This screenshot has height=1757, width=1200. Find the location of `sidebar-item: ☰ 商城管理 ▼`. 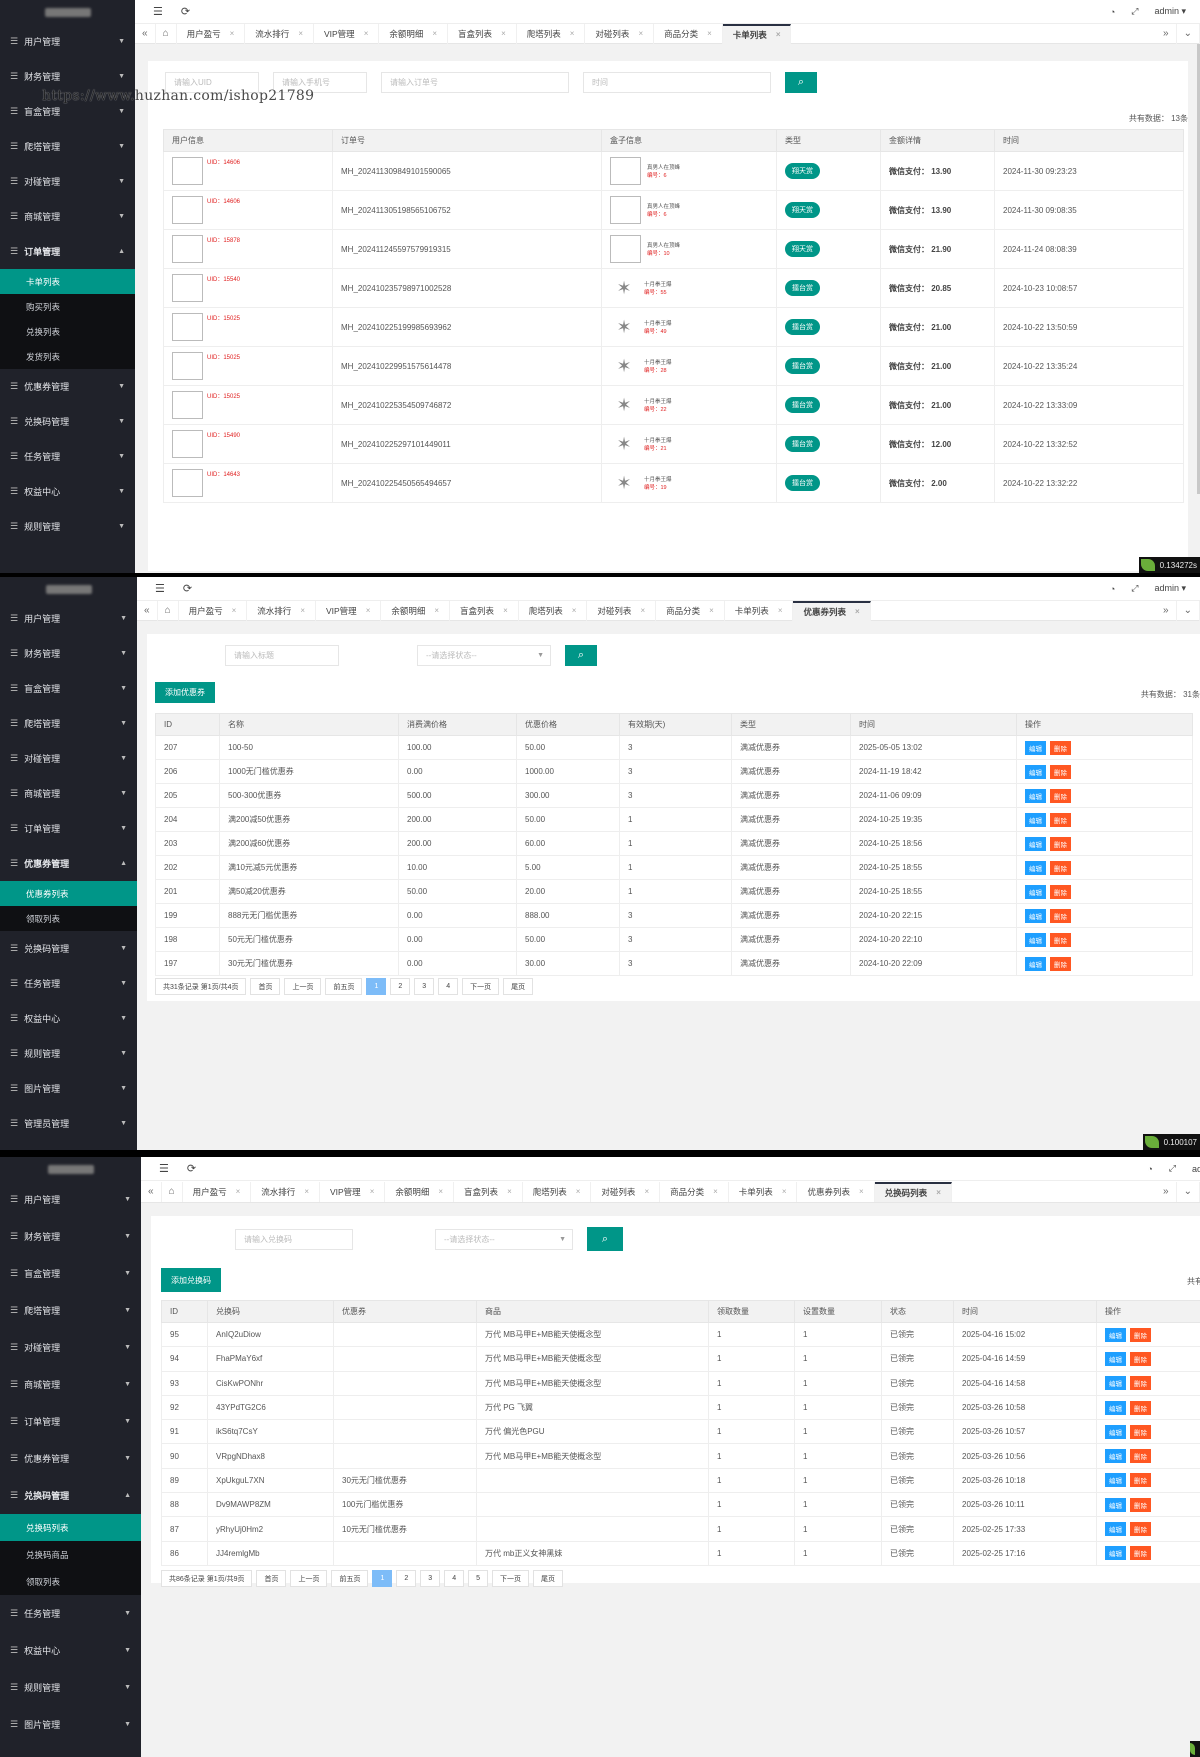

sidebar-item: ☰ 商城管理 ▼ is located at coordinates (70, 1384).